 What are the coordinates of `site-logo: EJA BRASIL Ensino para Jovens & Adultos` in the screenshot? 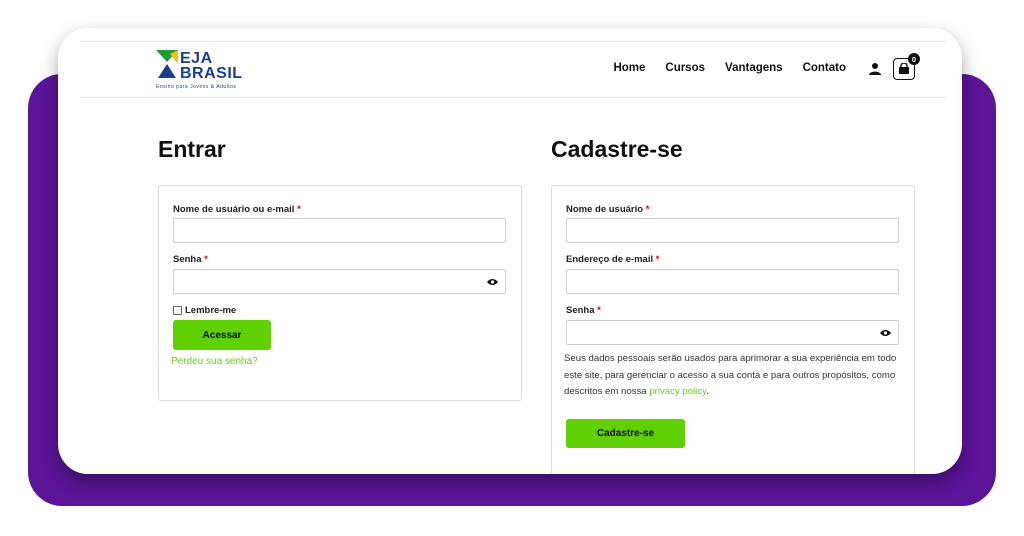 It's located at (206, 70).